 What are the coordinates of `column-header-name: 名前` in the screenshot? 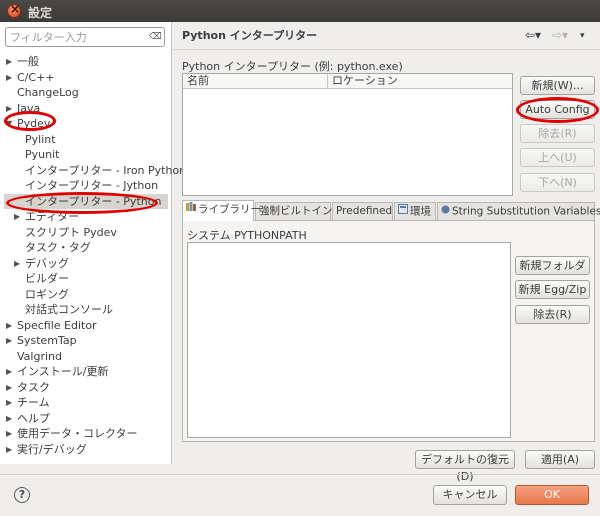 It's located at (255, 81).